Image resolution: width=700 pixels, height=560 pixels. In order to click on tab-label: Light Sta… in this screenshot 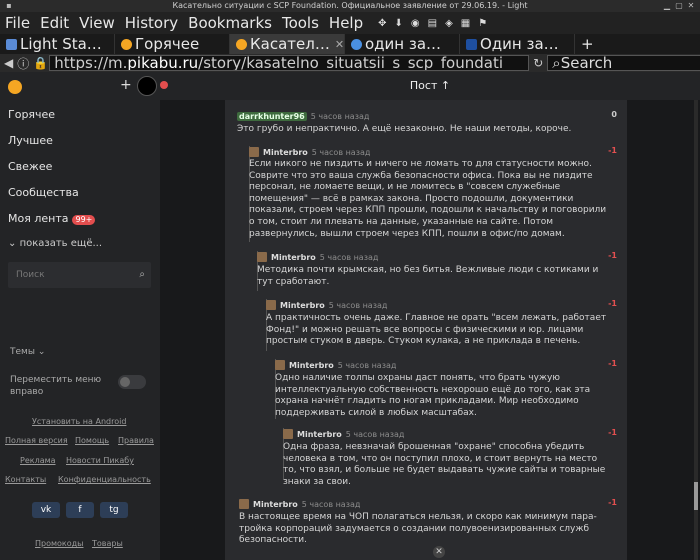, I will do `click(61, 44)`.